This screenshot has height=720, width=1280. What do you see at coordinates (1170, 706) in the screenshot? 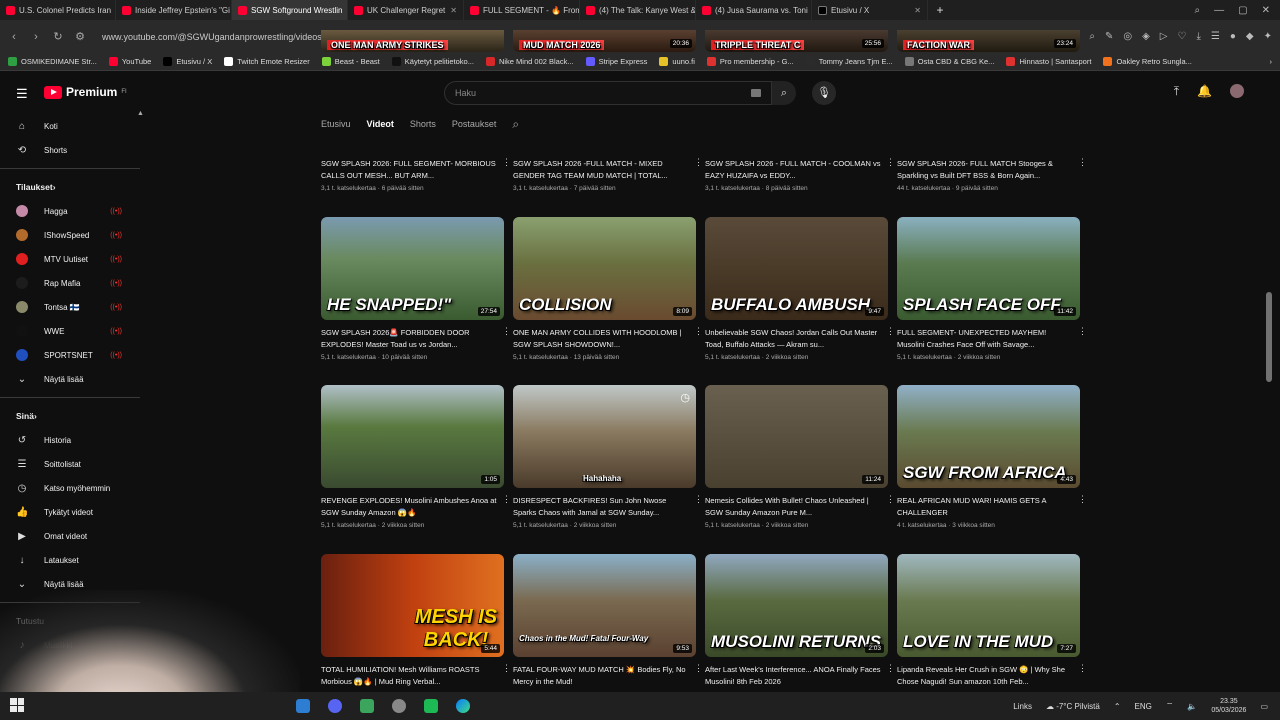
I see `network-icon: ⌔` at bounding box center [1170, 706].